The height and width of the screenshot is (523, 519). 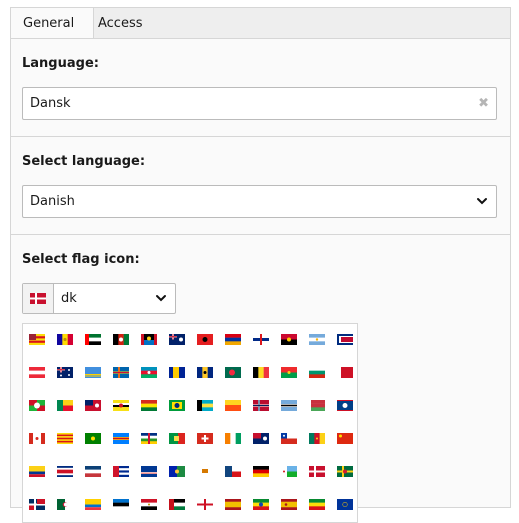 What do you see at coordinates (149, 472) in the screenshot?
I see `flag-option-cv` at bounding box center [149, 472].